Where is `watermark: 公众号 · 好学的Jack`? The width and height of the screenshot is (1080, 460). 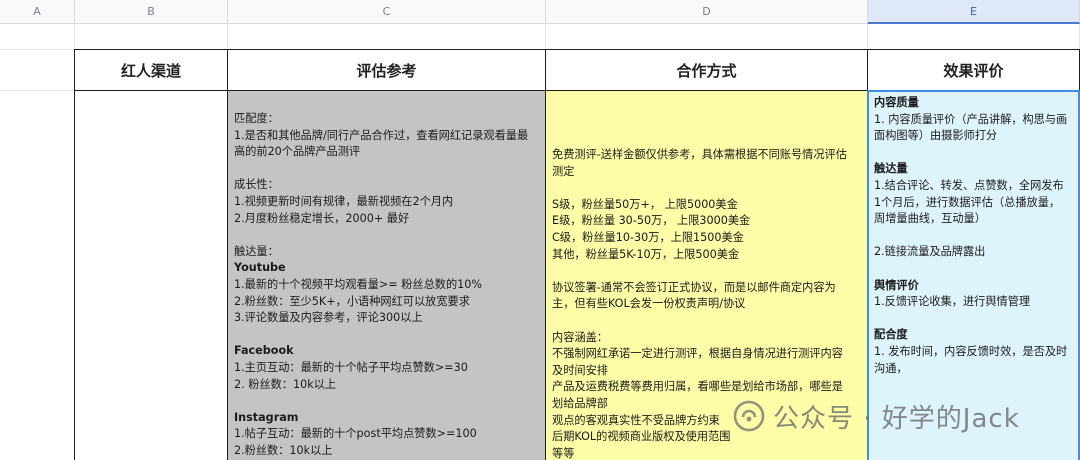
watermark: 公众号 · 好学的Jack is located at coordinates (876, 416).